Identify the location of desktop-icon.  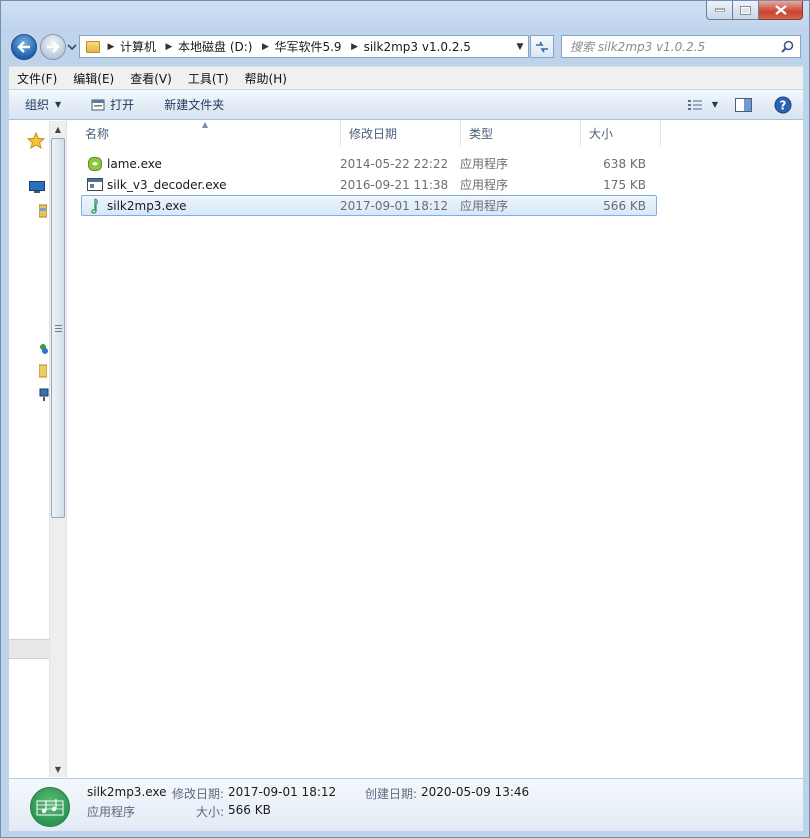
(37, 187).